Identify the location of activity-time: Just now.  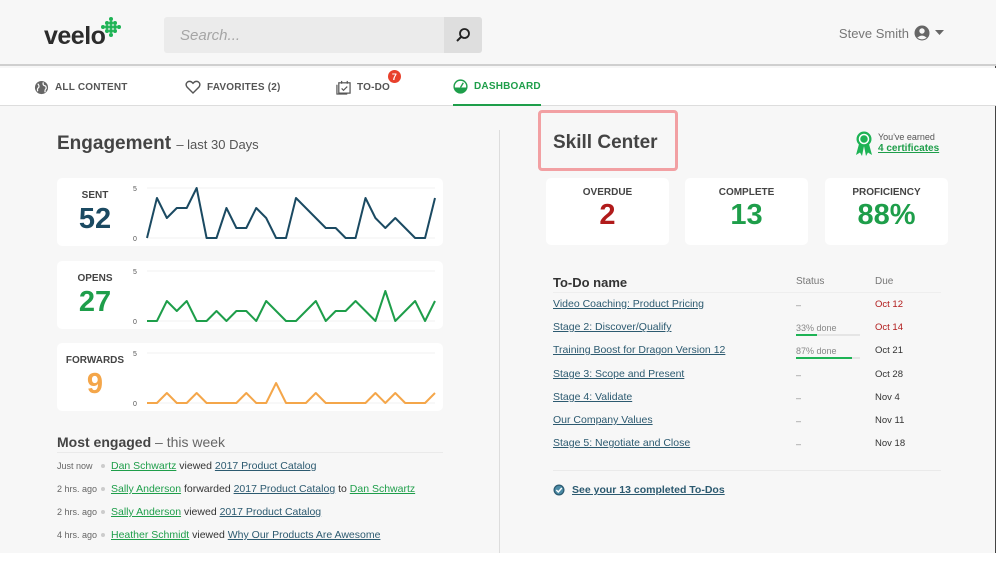
(75, 466).